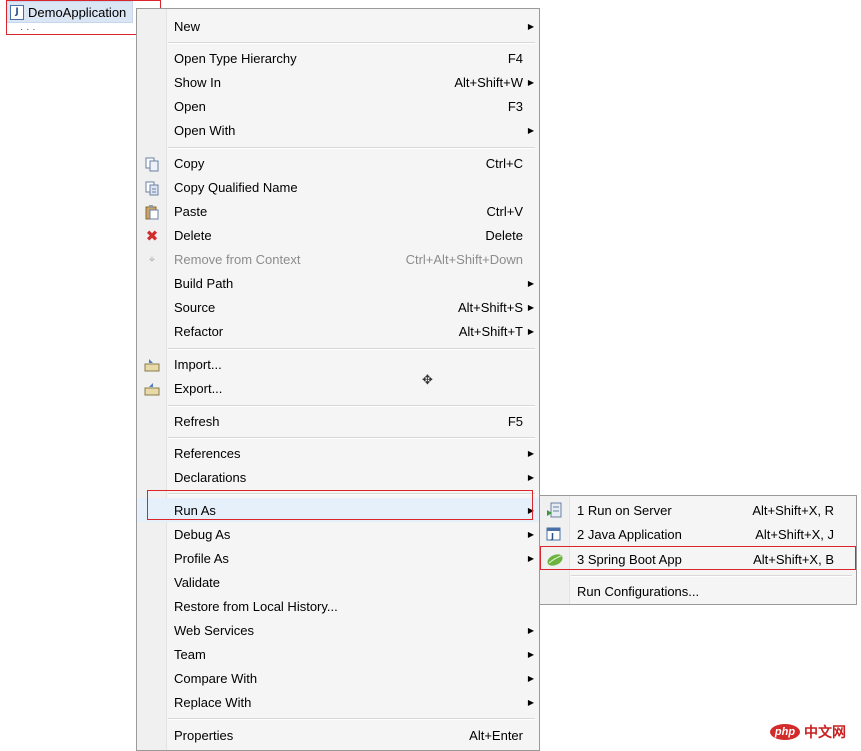  I want to click on menu-item-source: Source Alt+Shift+S ▶, so click(338, 307).